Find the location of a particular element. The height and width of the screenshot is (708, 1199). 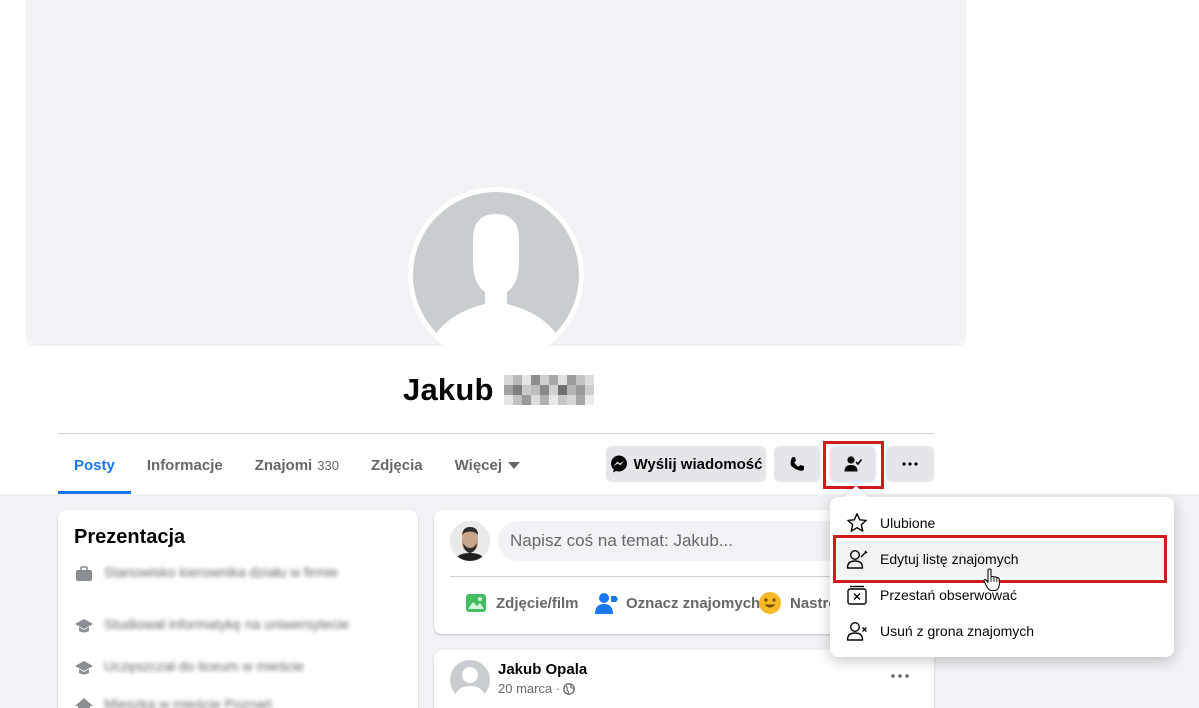

chevron-down-icon is located at coordinates (514, 465).